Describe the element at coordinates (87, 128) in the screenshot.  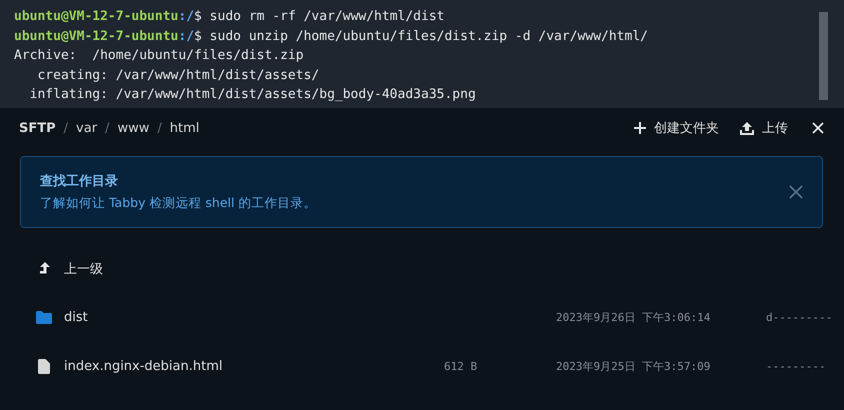
I see `breadcrumb-link: var` at that location.